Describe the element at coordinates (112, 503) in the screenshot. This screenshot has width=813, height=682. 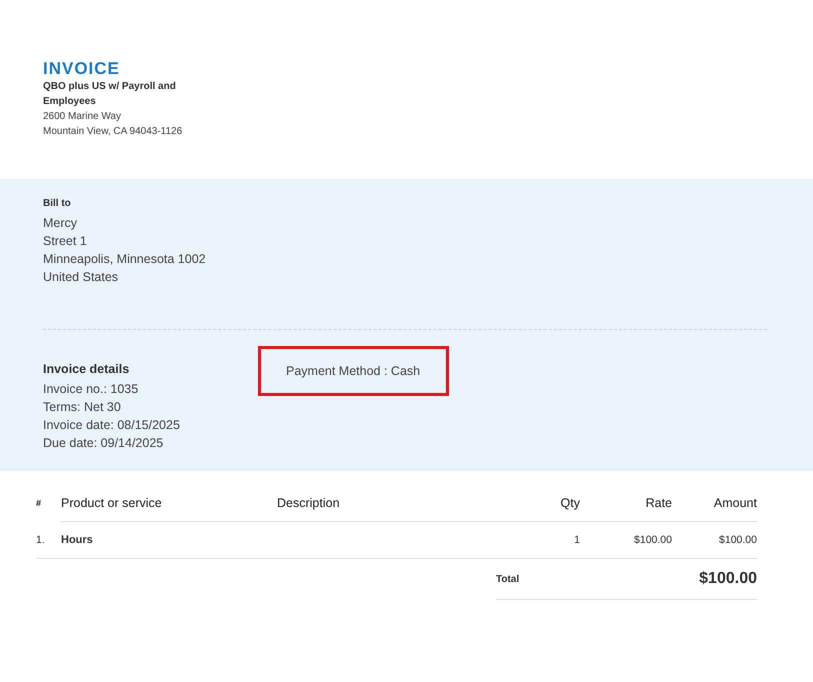
I see `column-header: Product or service` at that location.